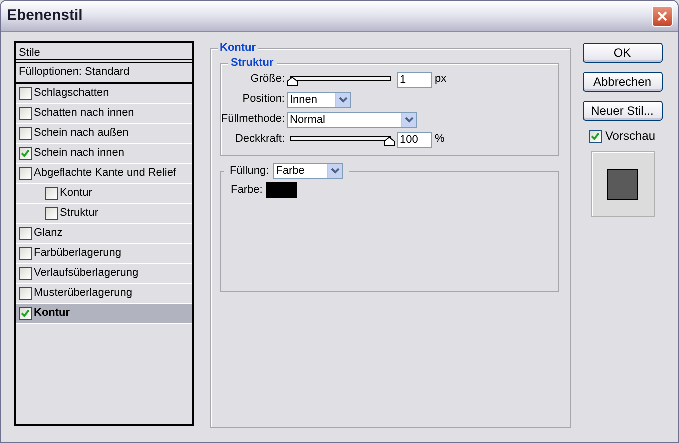  I want to click on style-item: Schein nach innen, so click(104, 154).